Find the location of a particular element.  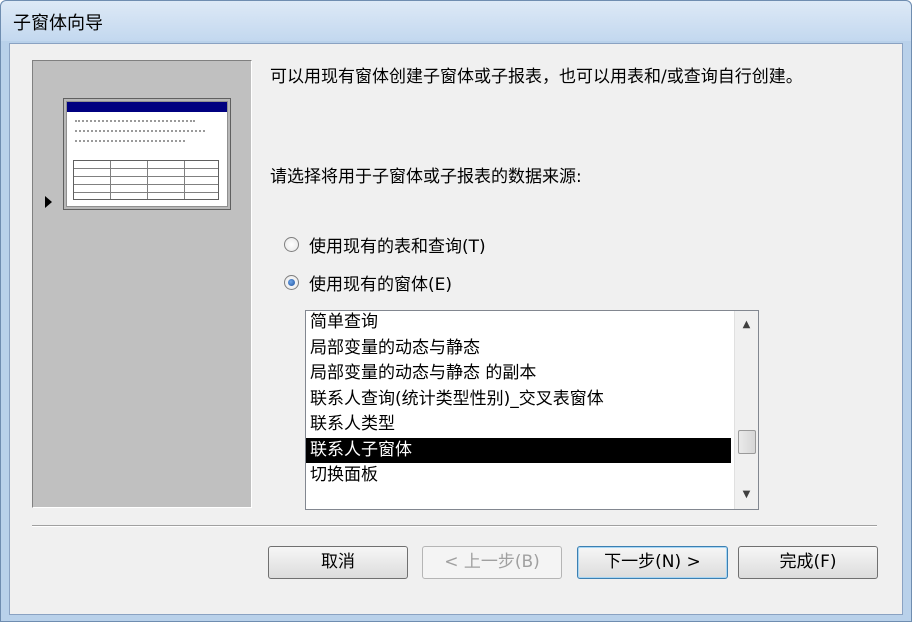

option-label: 使用现有的表和查询(T) is located at coordinates (397, 247).